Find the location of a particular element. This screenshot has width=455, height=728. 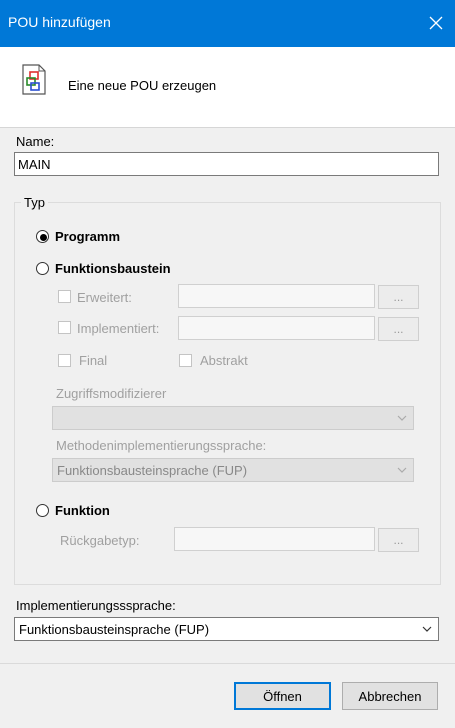

funktionsbaustein-radio is located at coordinates (42, 268).